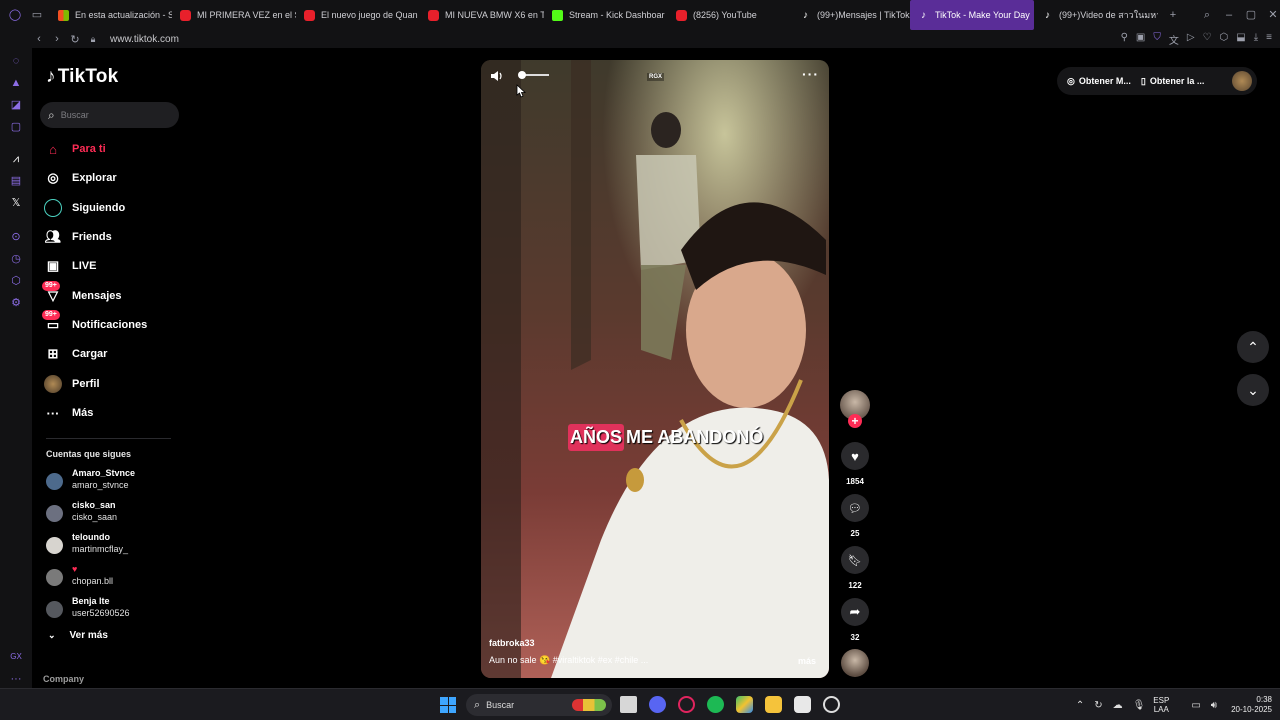 The width and height of the screenshot is (1280, 720). Describe the element at coordinates (114, 237) in the screenshot. I see `nav-friends: 👥︎ Friends` at that location.